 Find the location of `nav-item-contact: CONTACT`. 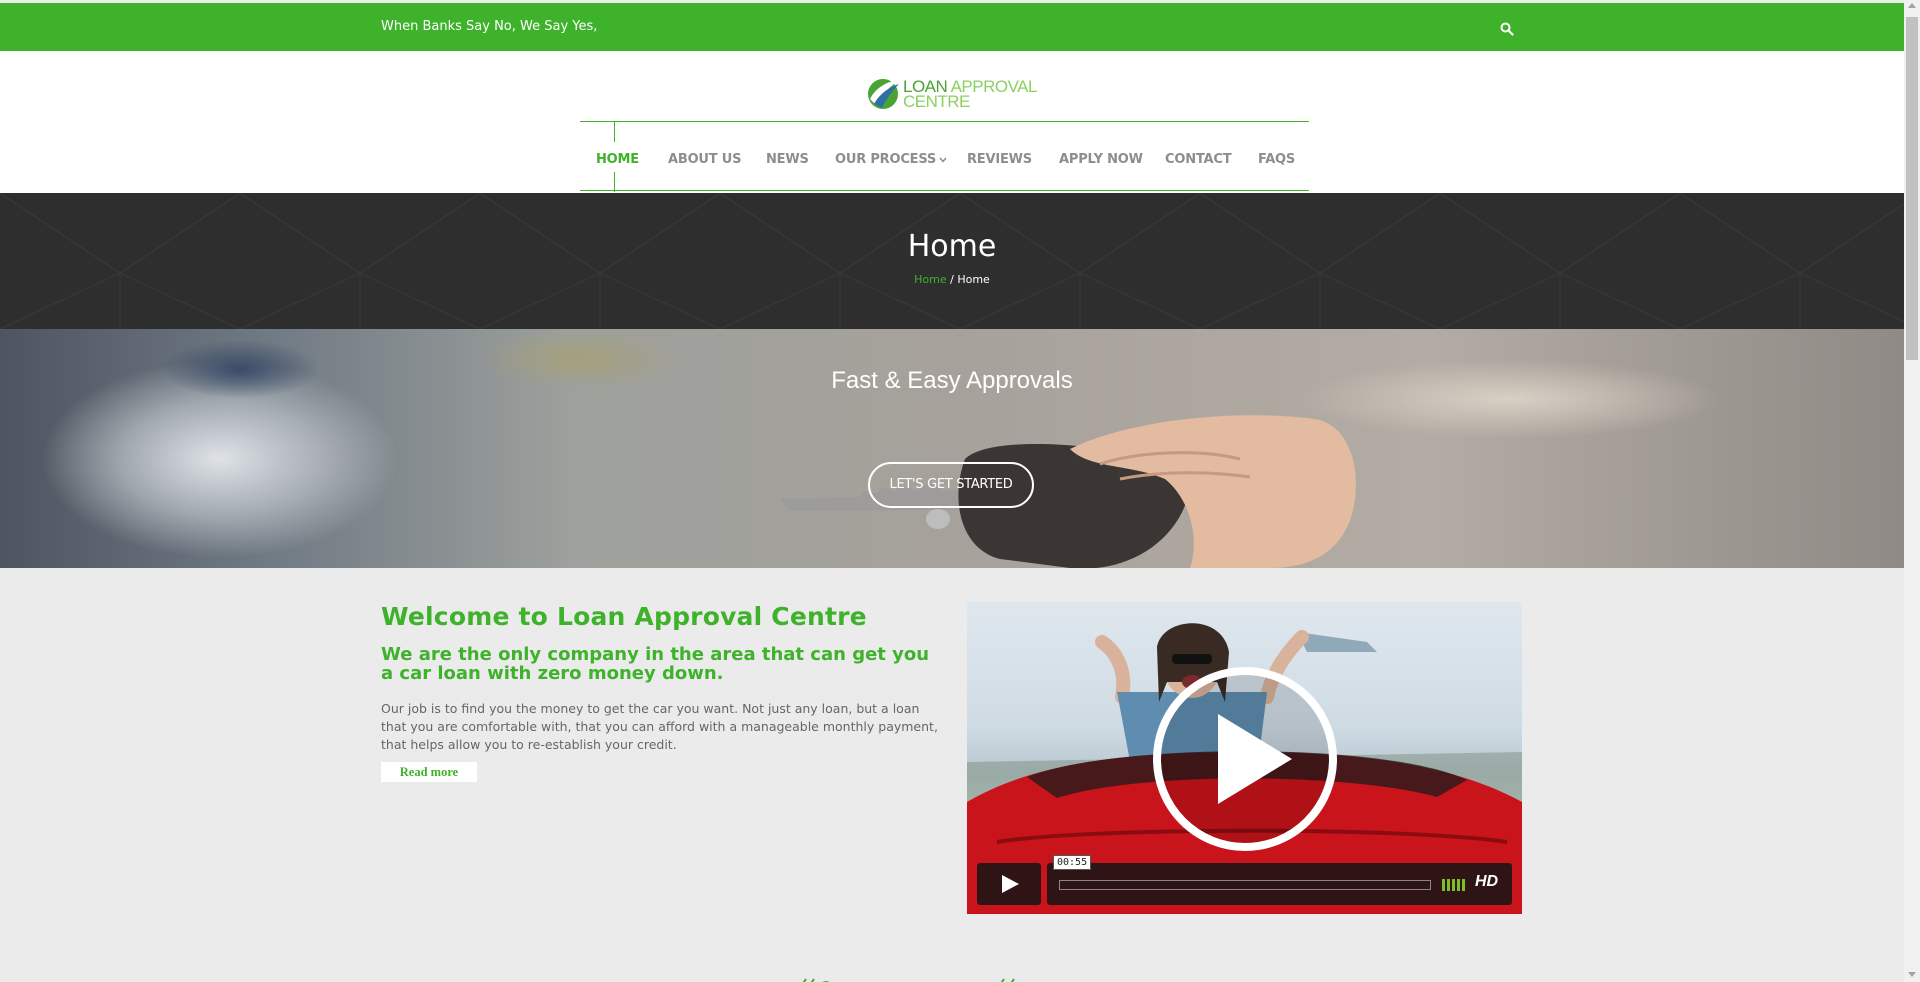

nav-item-contact: CONTACT is located at coordinates (1198, 159).